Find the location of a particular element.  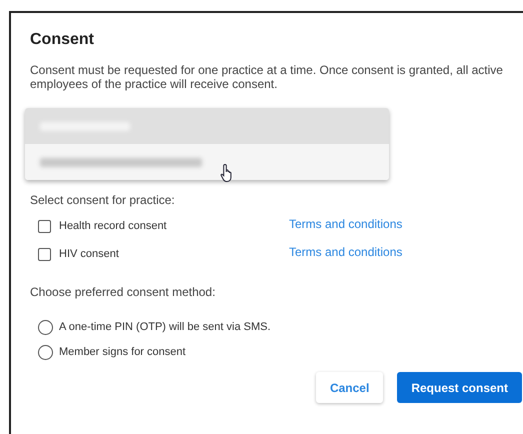

request-button: Request consent is located at coordinates (459, 387).